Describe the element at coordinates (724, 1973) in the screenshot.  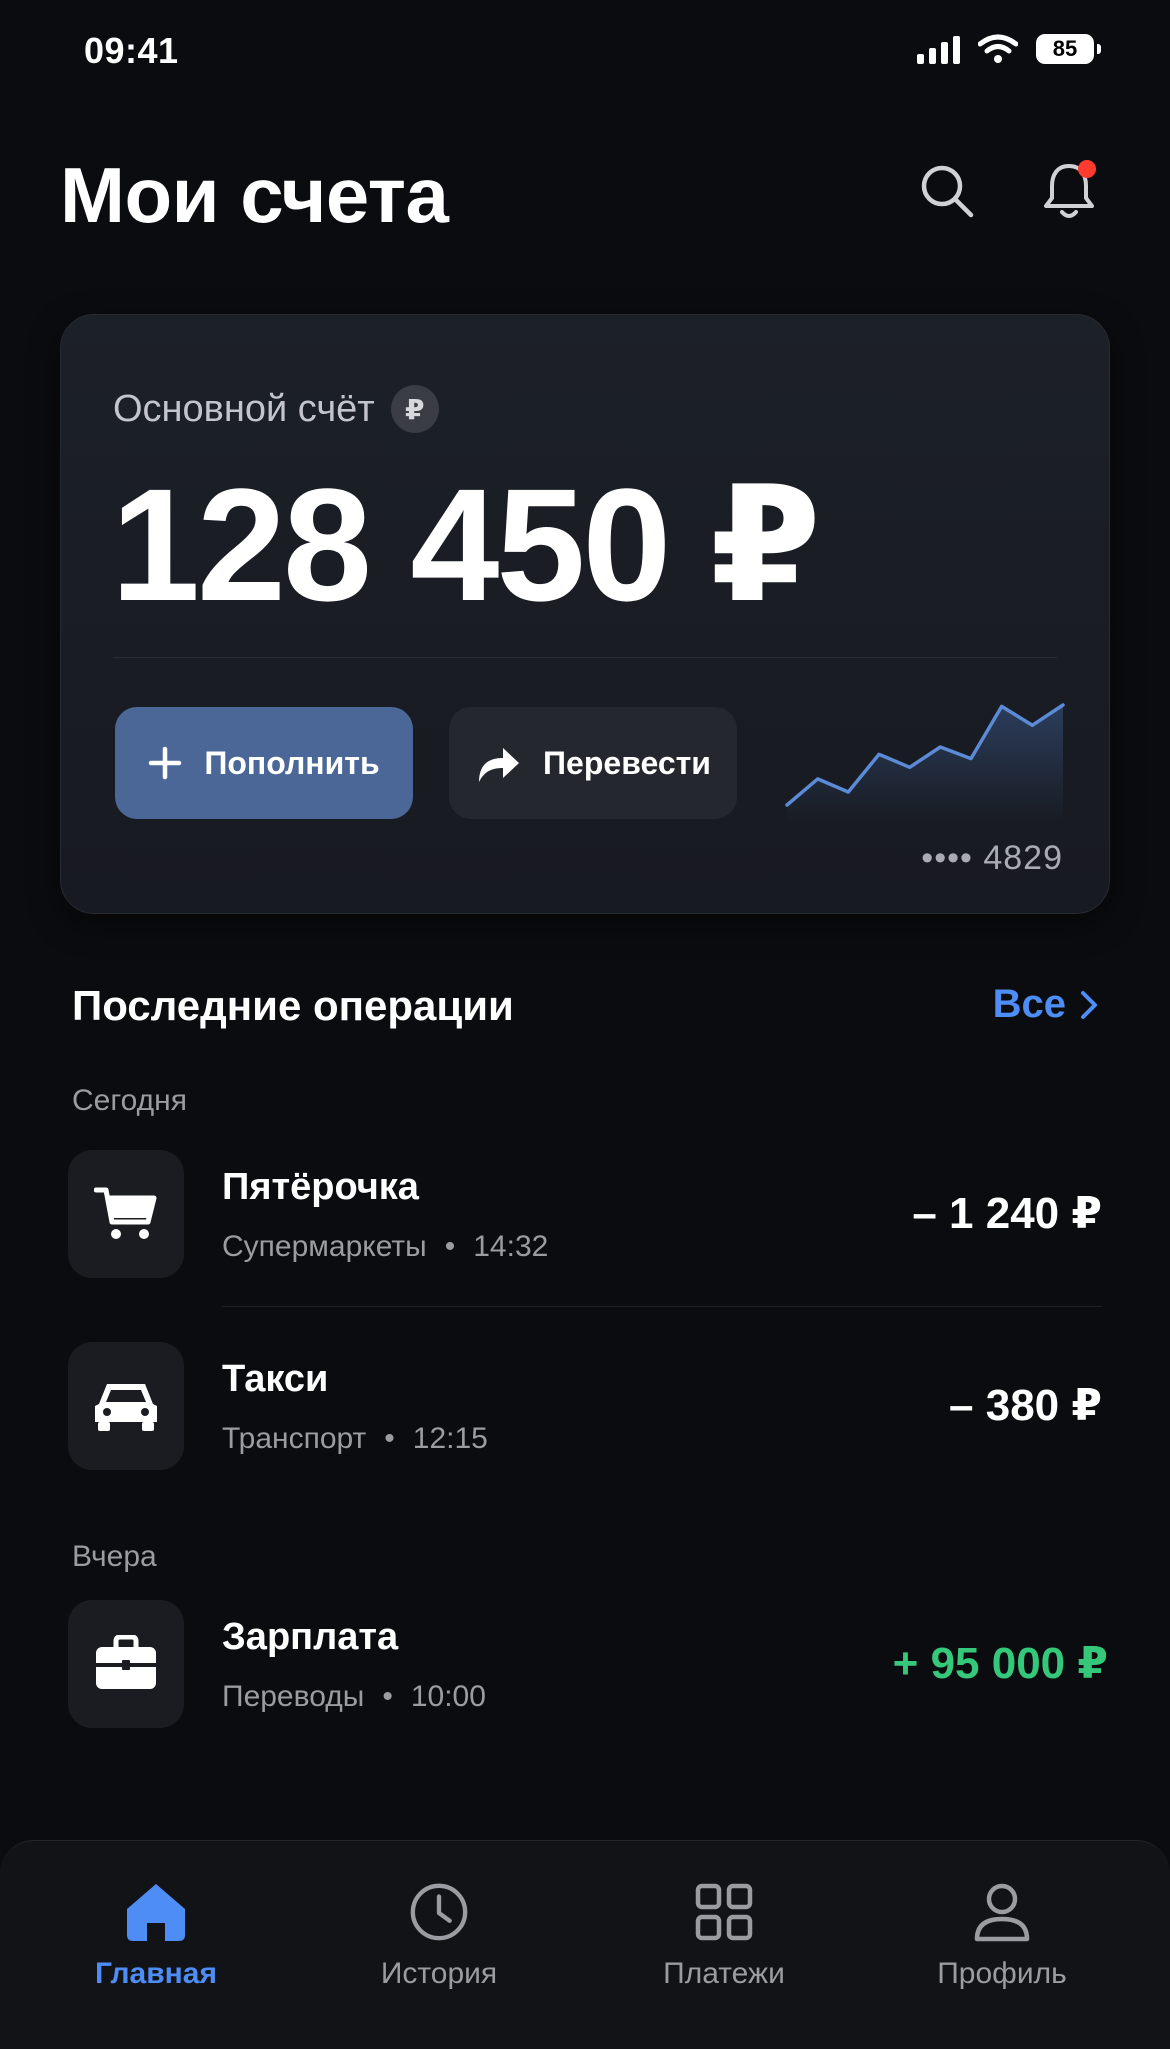
I see `nav-label: Платежи` at that location.